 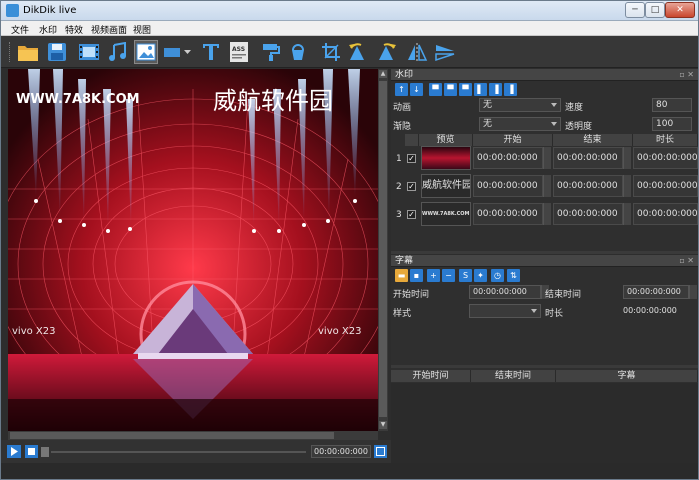 I want to click on flip-vertical-icon, so click(x=445, y=52).